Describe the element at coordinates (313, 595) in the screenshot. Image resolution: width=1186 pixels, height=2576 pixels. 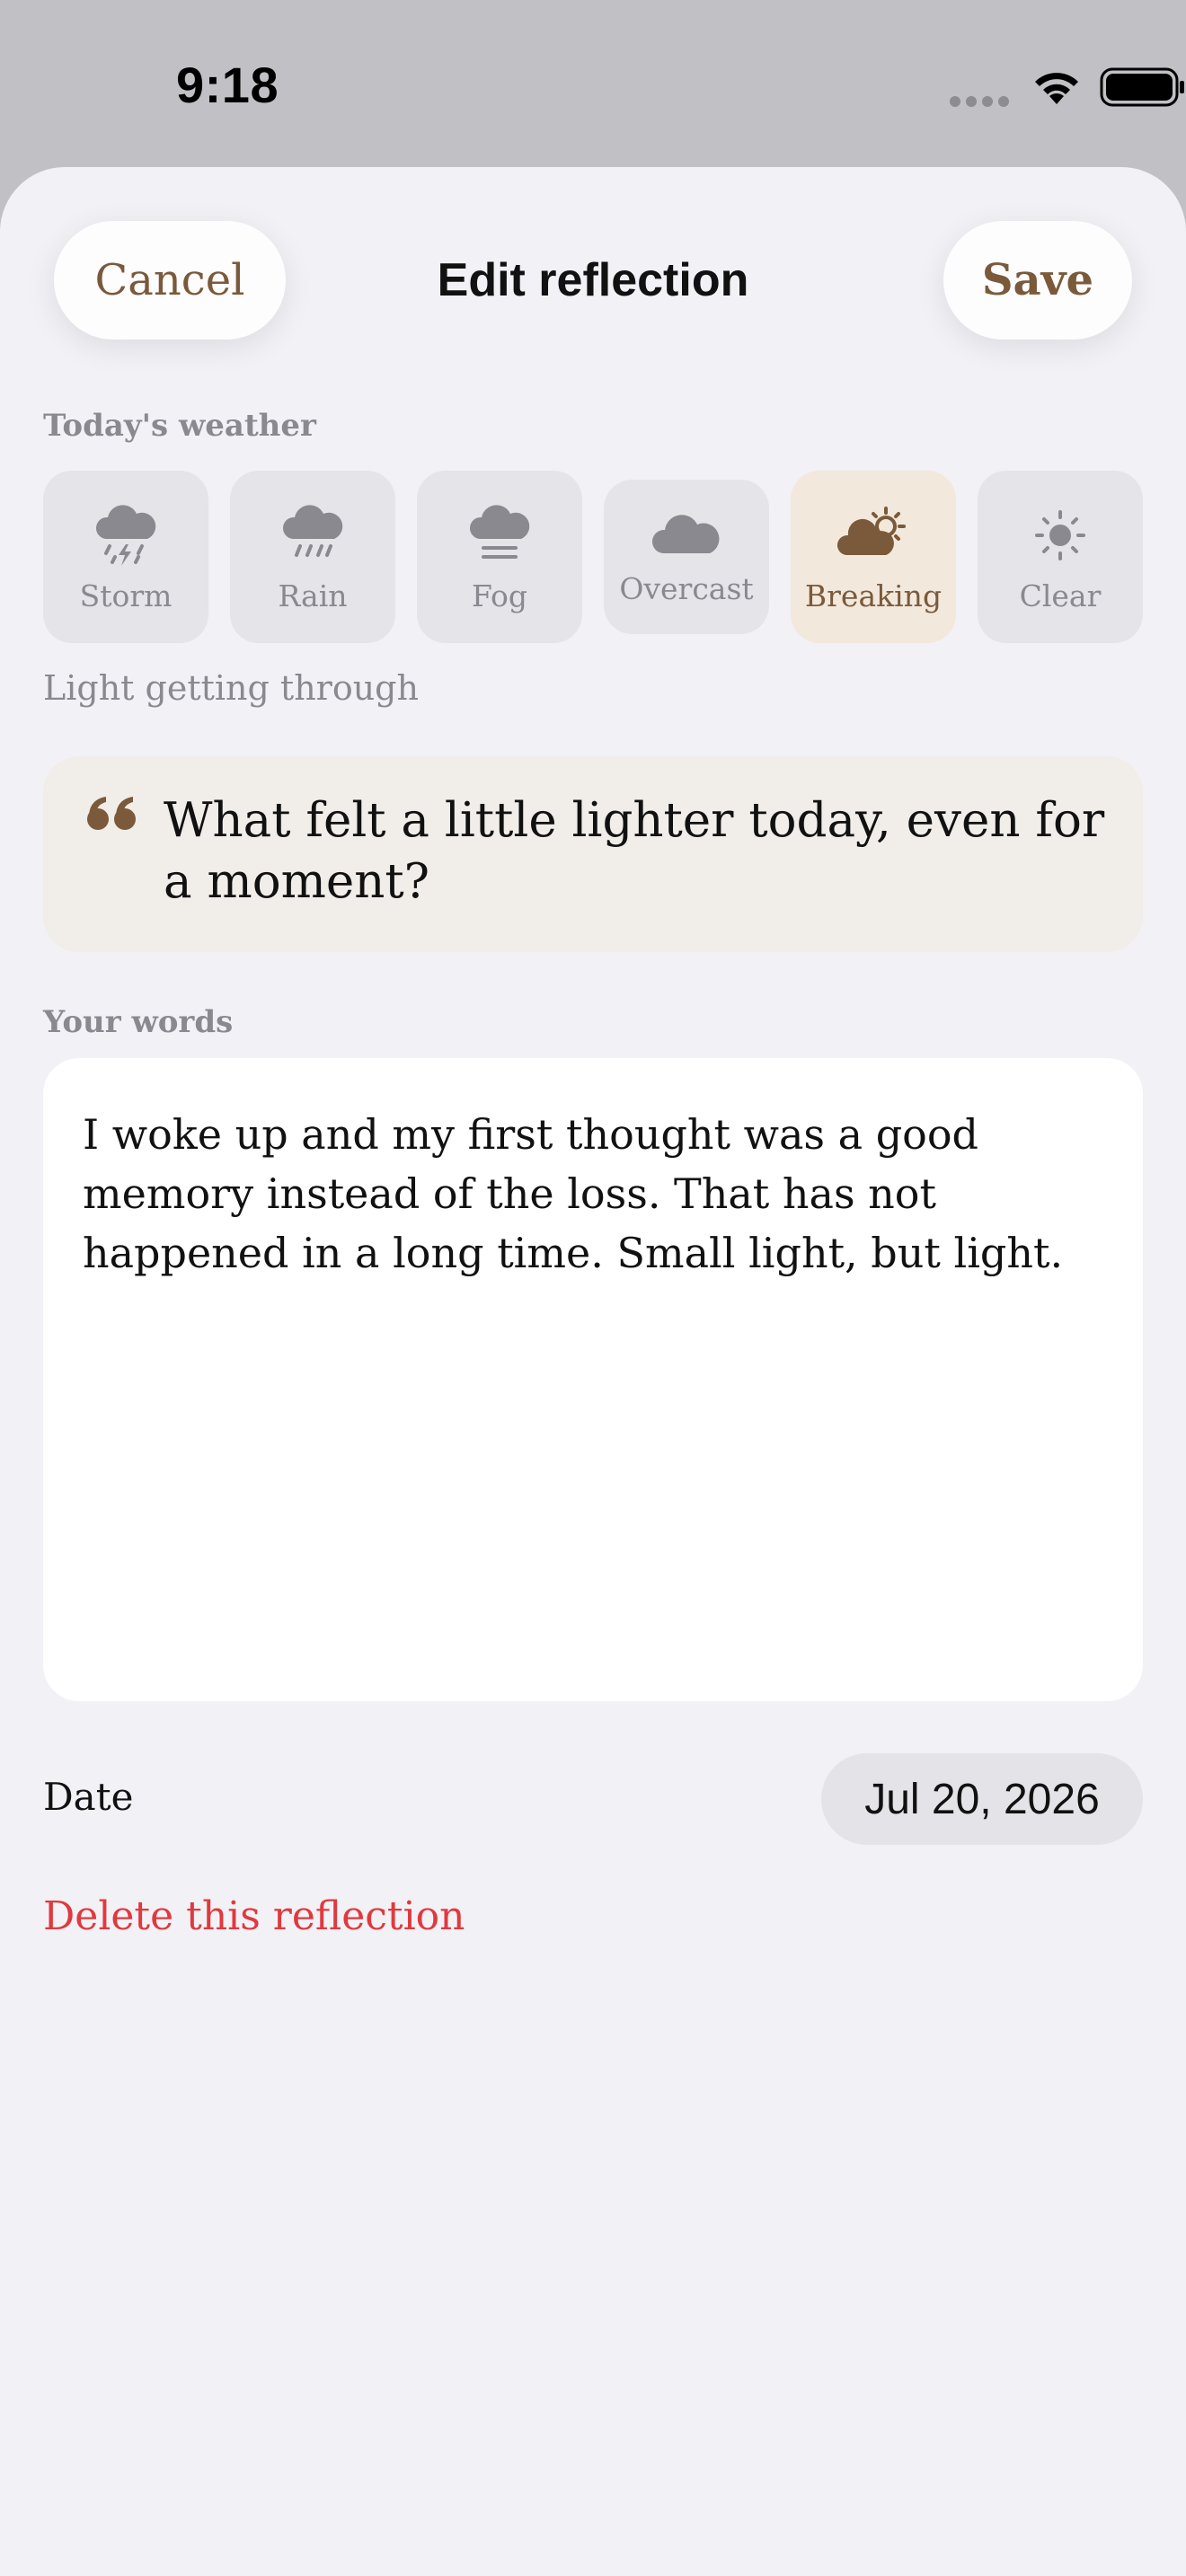
I see `weather-option-label: Rain` at that location.